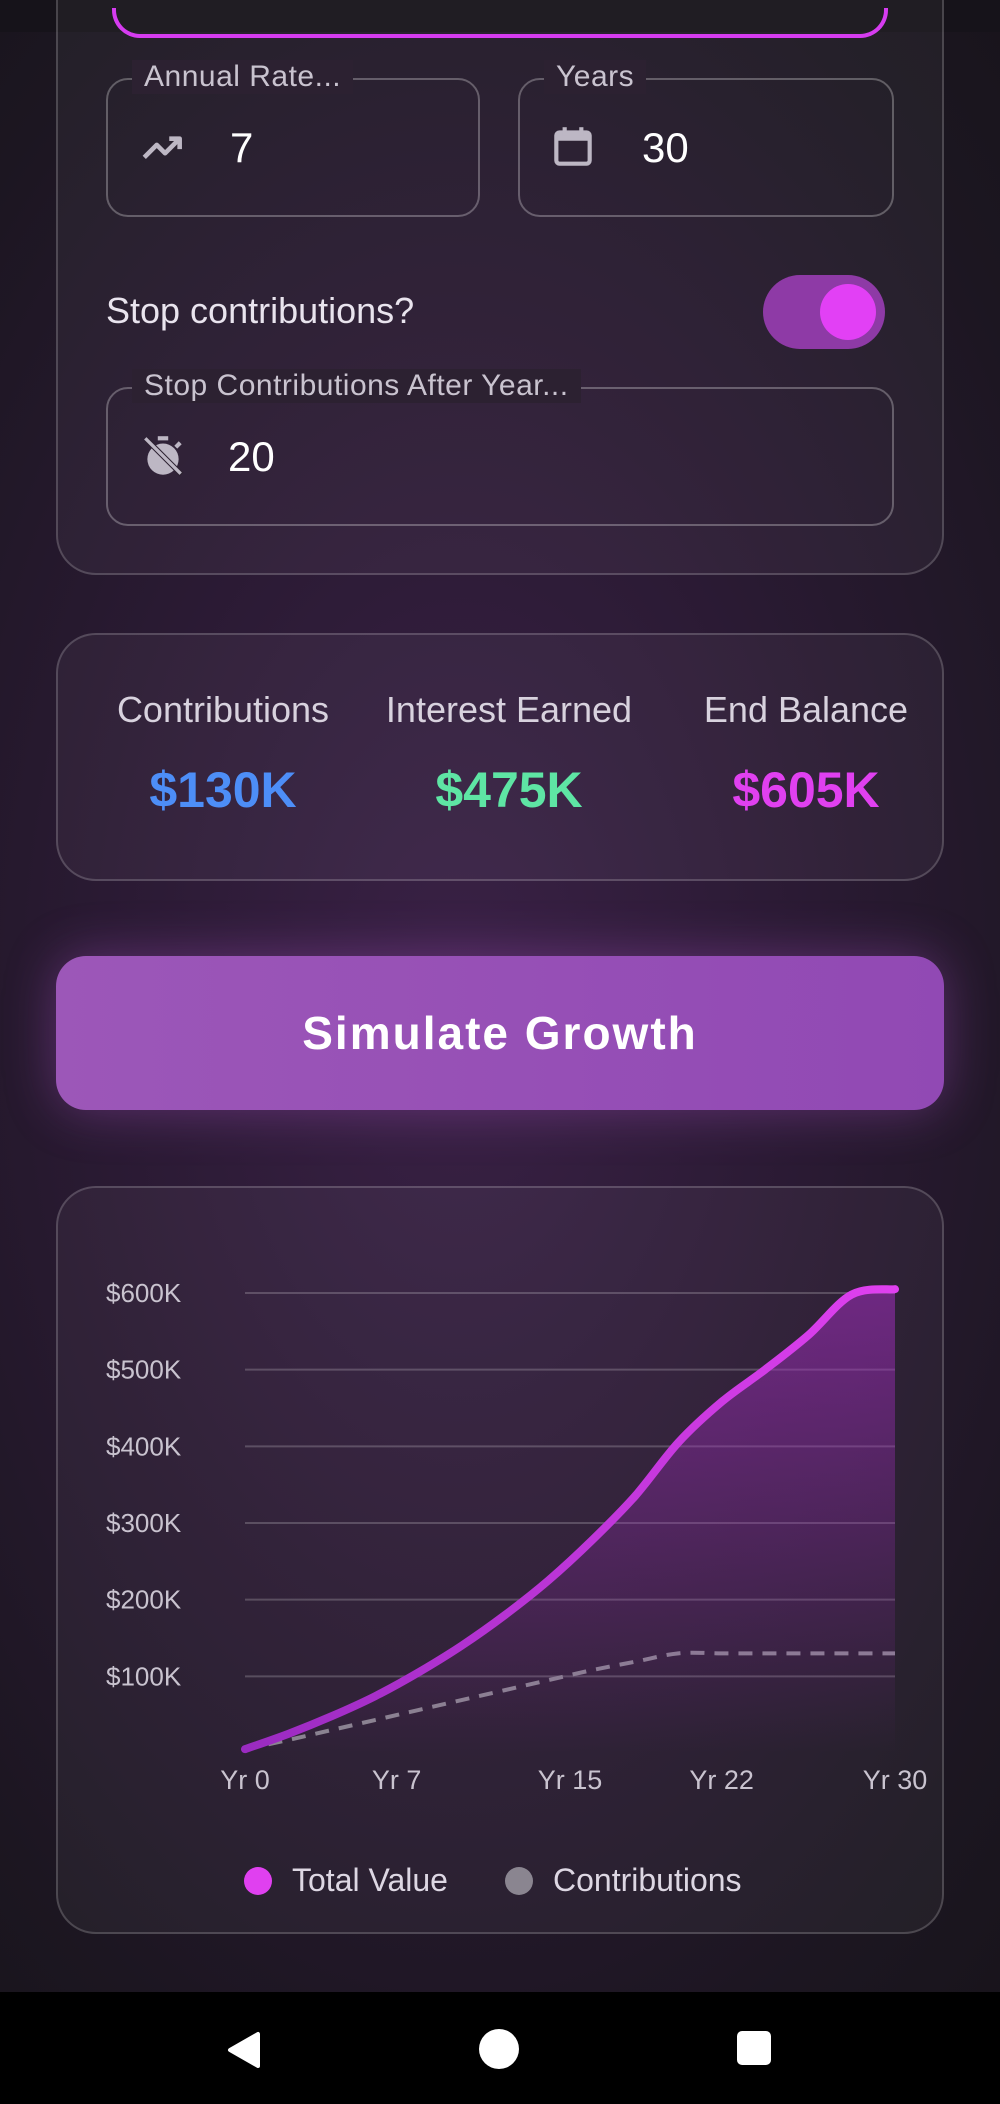 The image size is (1000, 2104). Describe the element at coordinates (754, 2048) in the screenshot. I see `recents-icon` at that location.